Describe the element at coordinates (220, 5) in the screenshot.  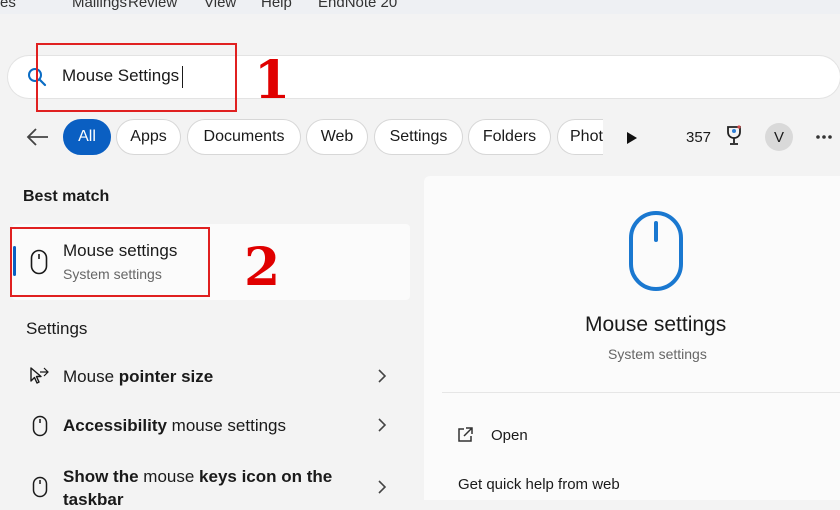
I see `ribbon-tab-view: View` at that location.